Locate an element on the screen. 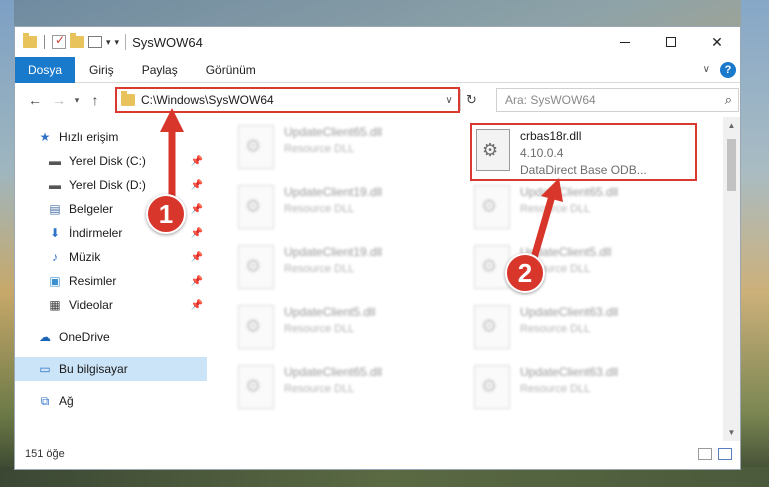 The width and height of the screenshot is (769, 487). quick-access-toolbar: ▾ ▾ is located at coordinates (67, 41).